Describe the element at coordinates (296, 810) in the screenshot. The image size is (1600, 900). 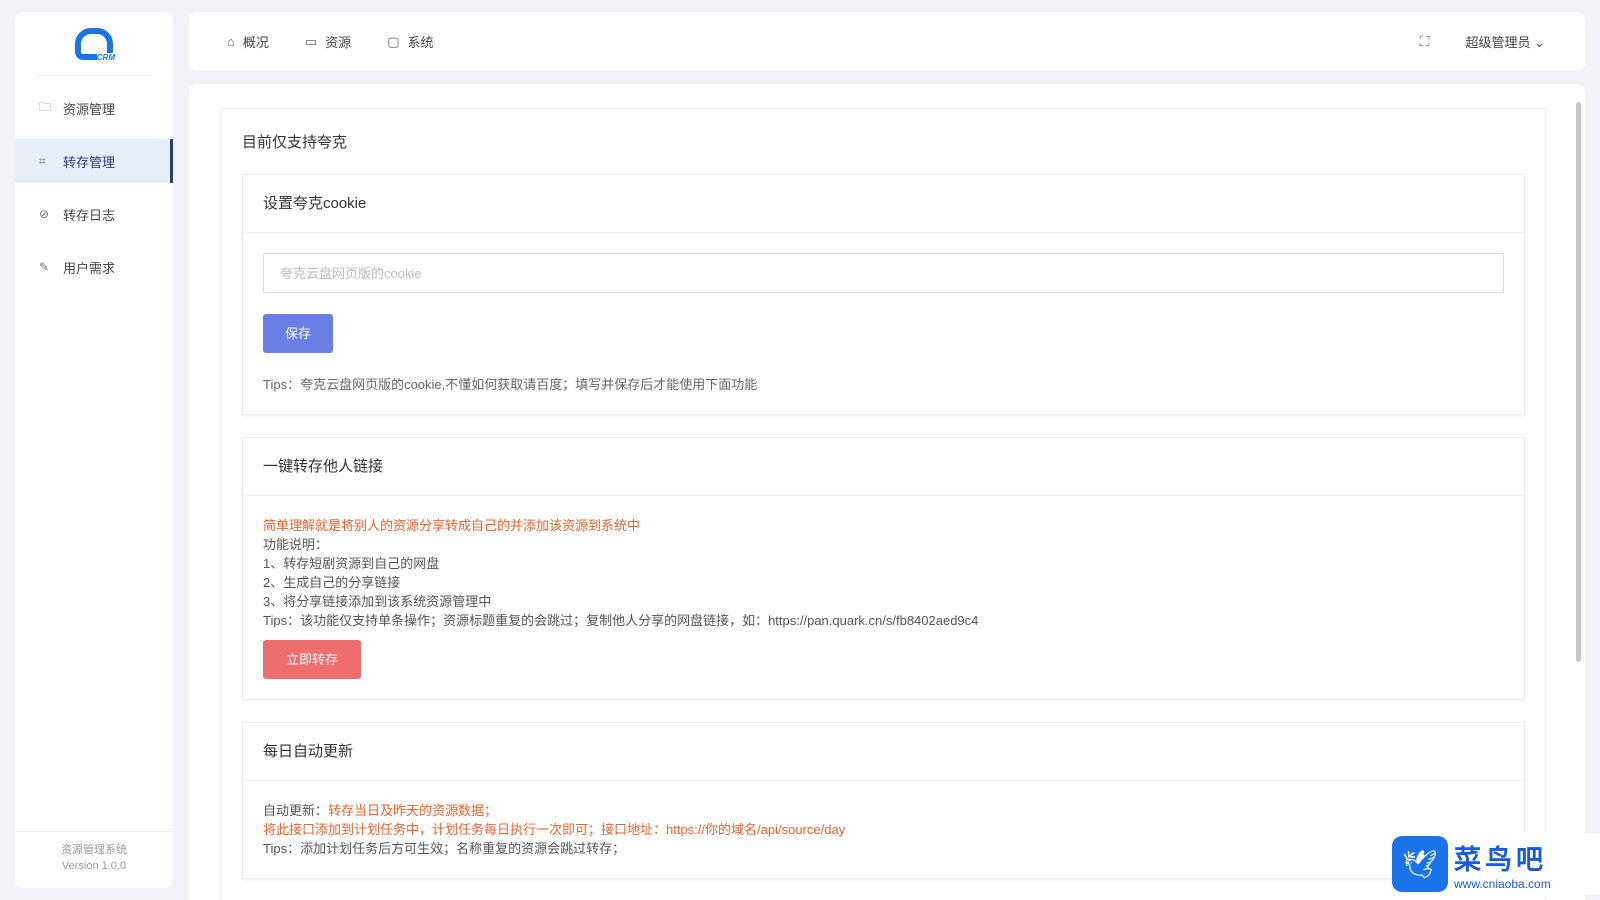
I see `auto-update-label: 自动更新：` at that location.